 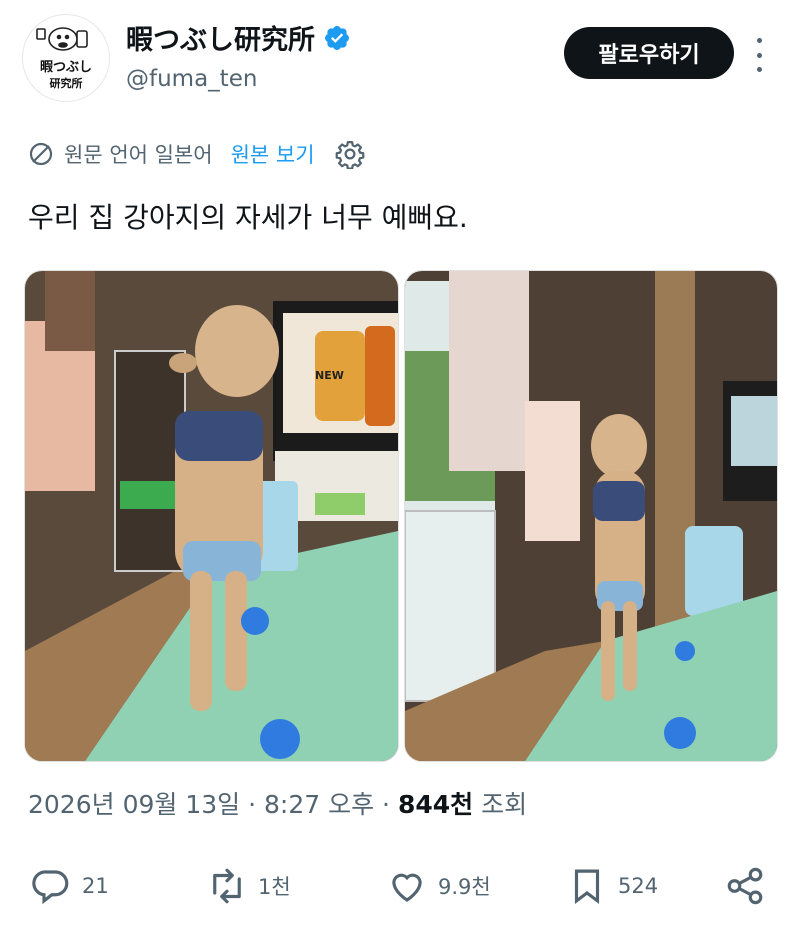 I want to click on show-original-link: 원본 보기, so click(x=273, y=154).